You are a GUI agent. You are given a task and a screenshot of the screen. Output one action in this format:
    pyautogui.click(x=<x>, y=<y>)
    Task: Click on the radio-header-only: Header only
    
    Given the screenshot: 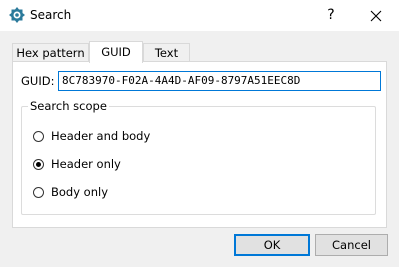 What is the action you would take?
    pyautogui.click(x=77, y=164)
    